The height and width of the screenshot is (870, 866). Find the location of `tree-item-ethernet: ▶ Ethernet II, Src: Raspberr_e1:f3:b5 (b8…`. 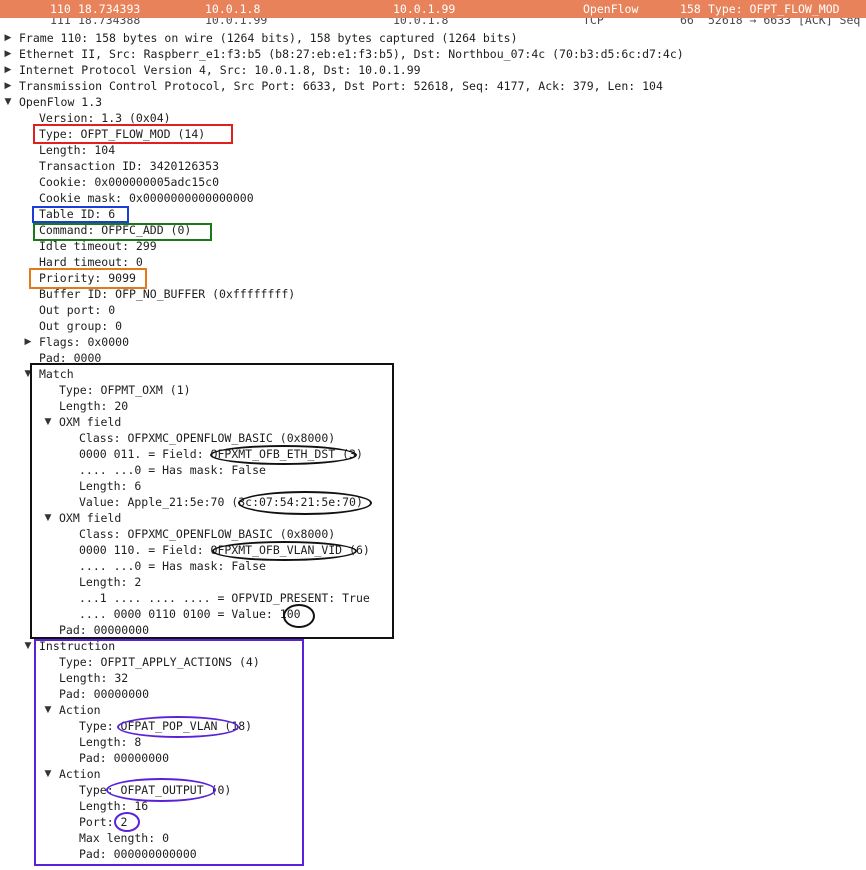

tree-item-ethernet: ▶ Ethernet II, Src: Raspberr_e1:f3:b5 (b8… is located at coordinates (433, 54).